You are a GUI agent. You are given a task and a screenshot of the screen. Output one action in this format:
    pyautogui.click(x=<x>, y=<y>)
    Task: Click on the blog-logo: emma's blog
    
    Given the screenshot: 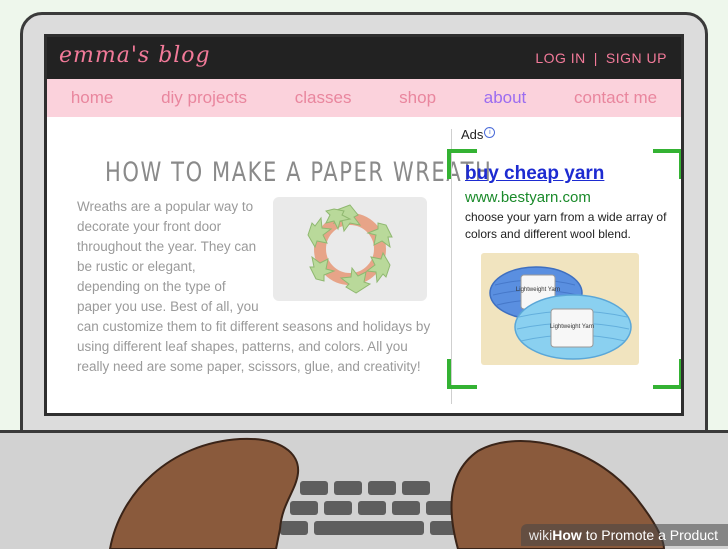 What is the action you would take?
    pyautogui.click(x=135, y=55)
    